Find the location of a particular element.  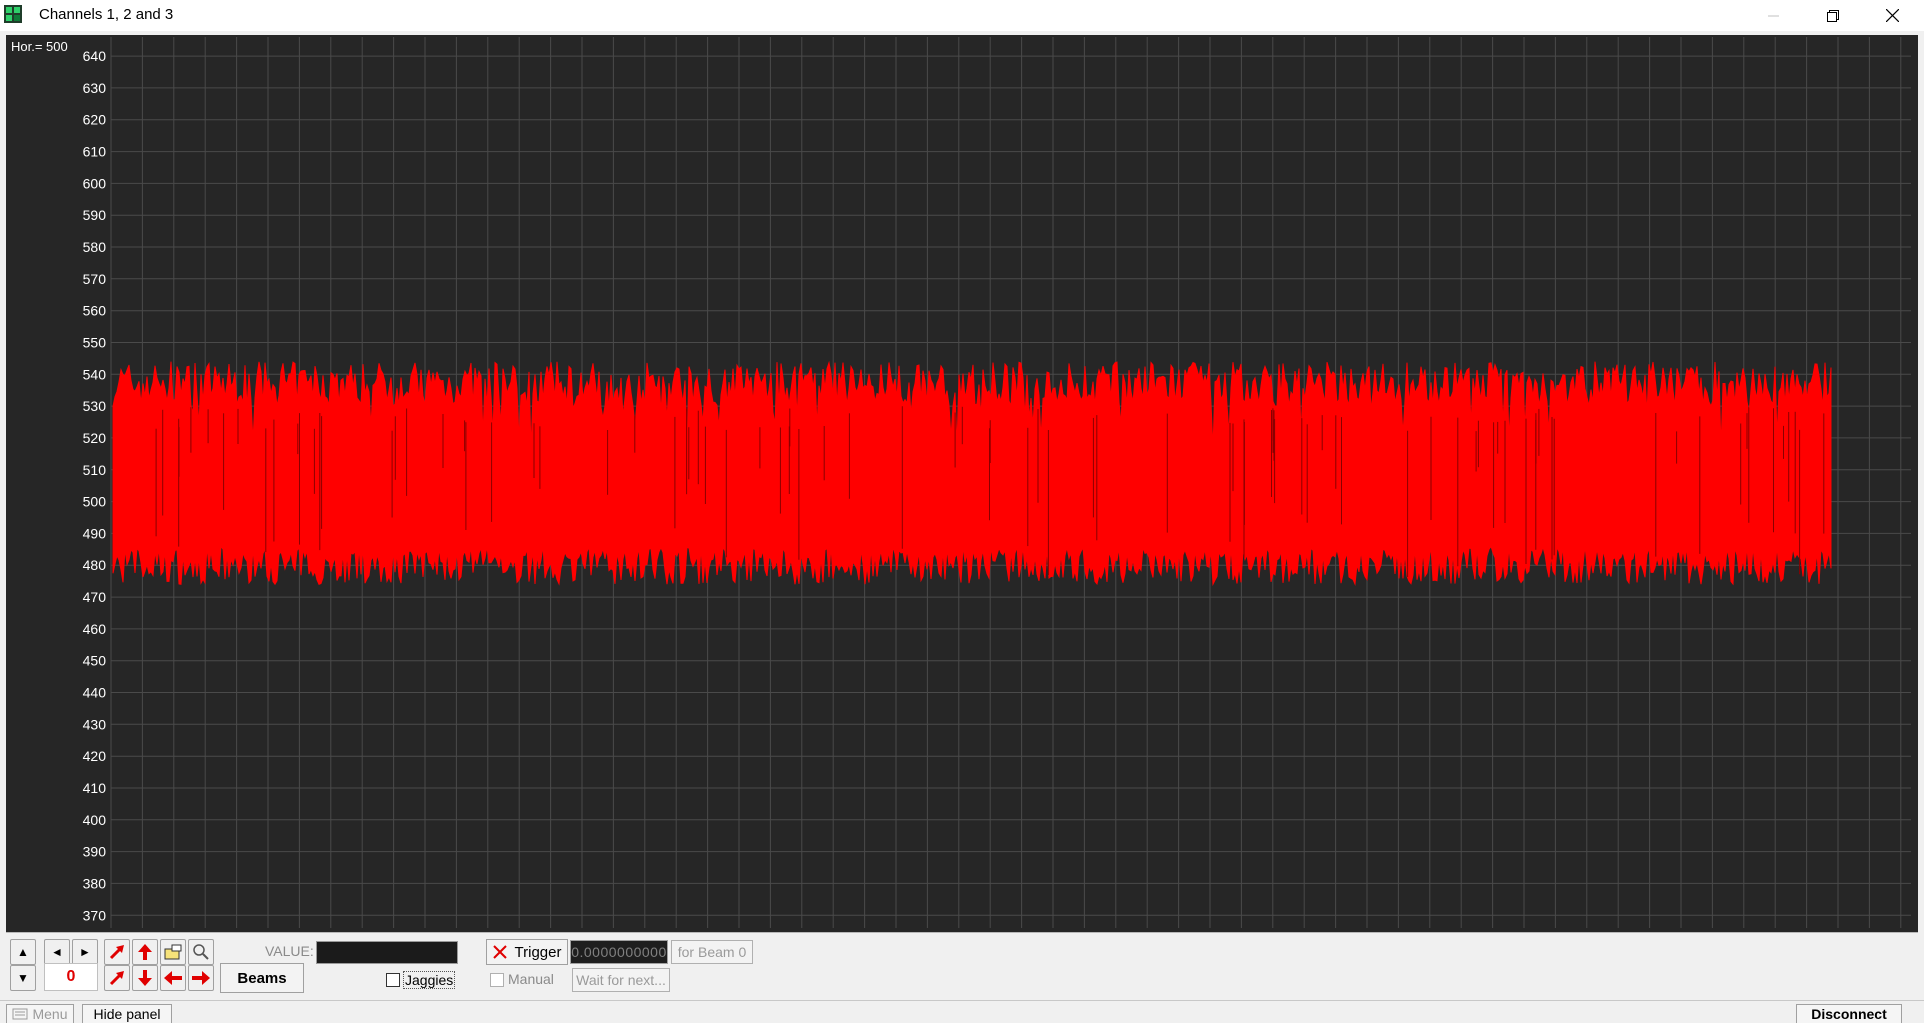

arrow-up-icon is located at coordinates (145, 952).